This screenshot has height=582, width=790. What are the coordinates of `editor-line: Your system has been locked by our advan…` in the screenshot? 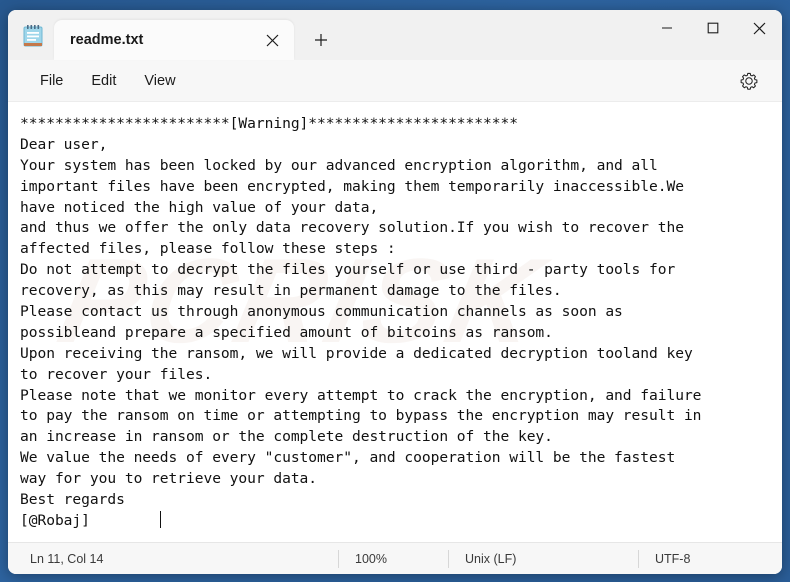 It's located at (339, 165).